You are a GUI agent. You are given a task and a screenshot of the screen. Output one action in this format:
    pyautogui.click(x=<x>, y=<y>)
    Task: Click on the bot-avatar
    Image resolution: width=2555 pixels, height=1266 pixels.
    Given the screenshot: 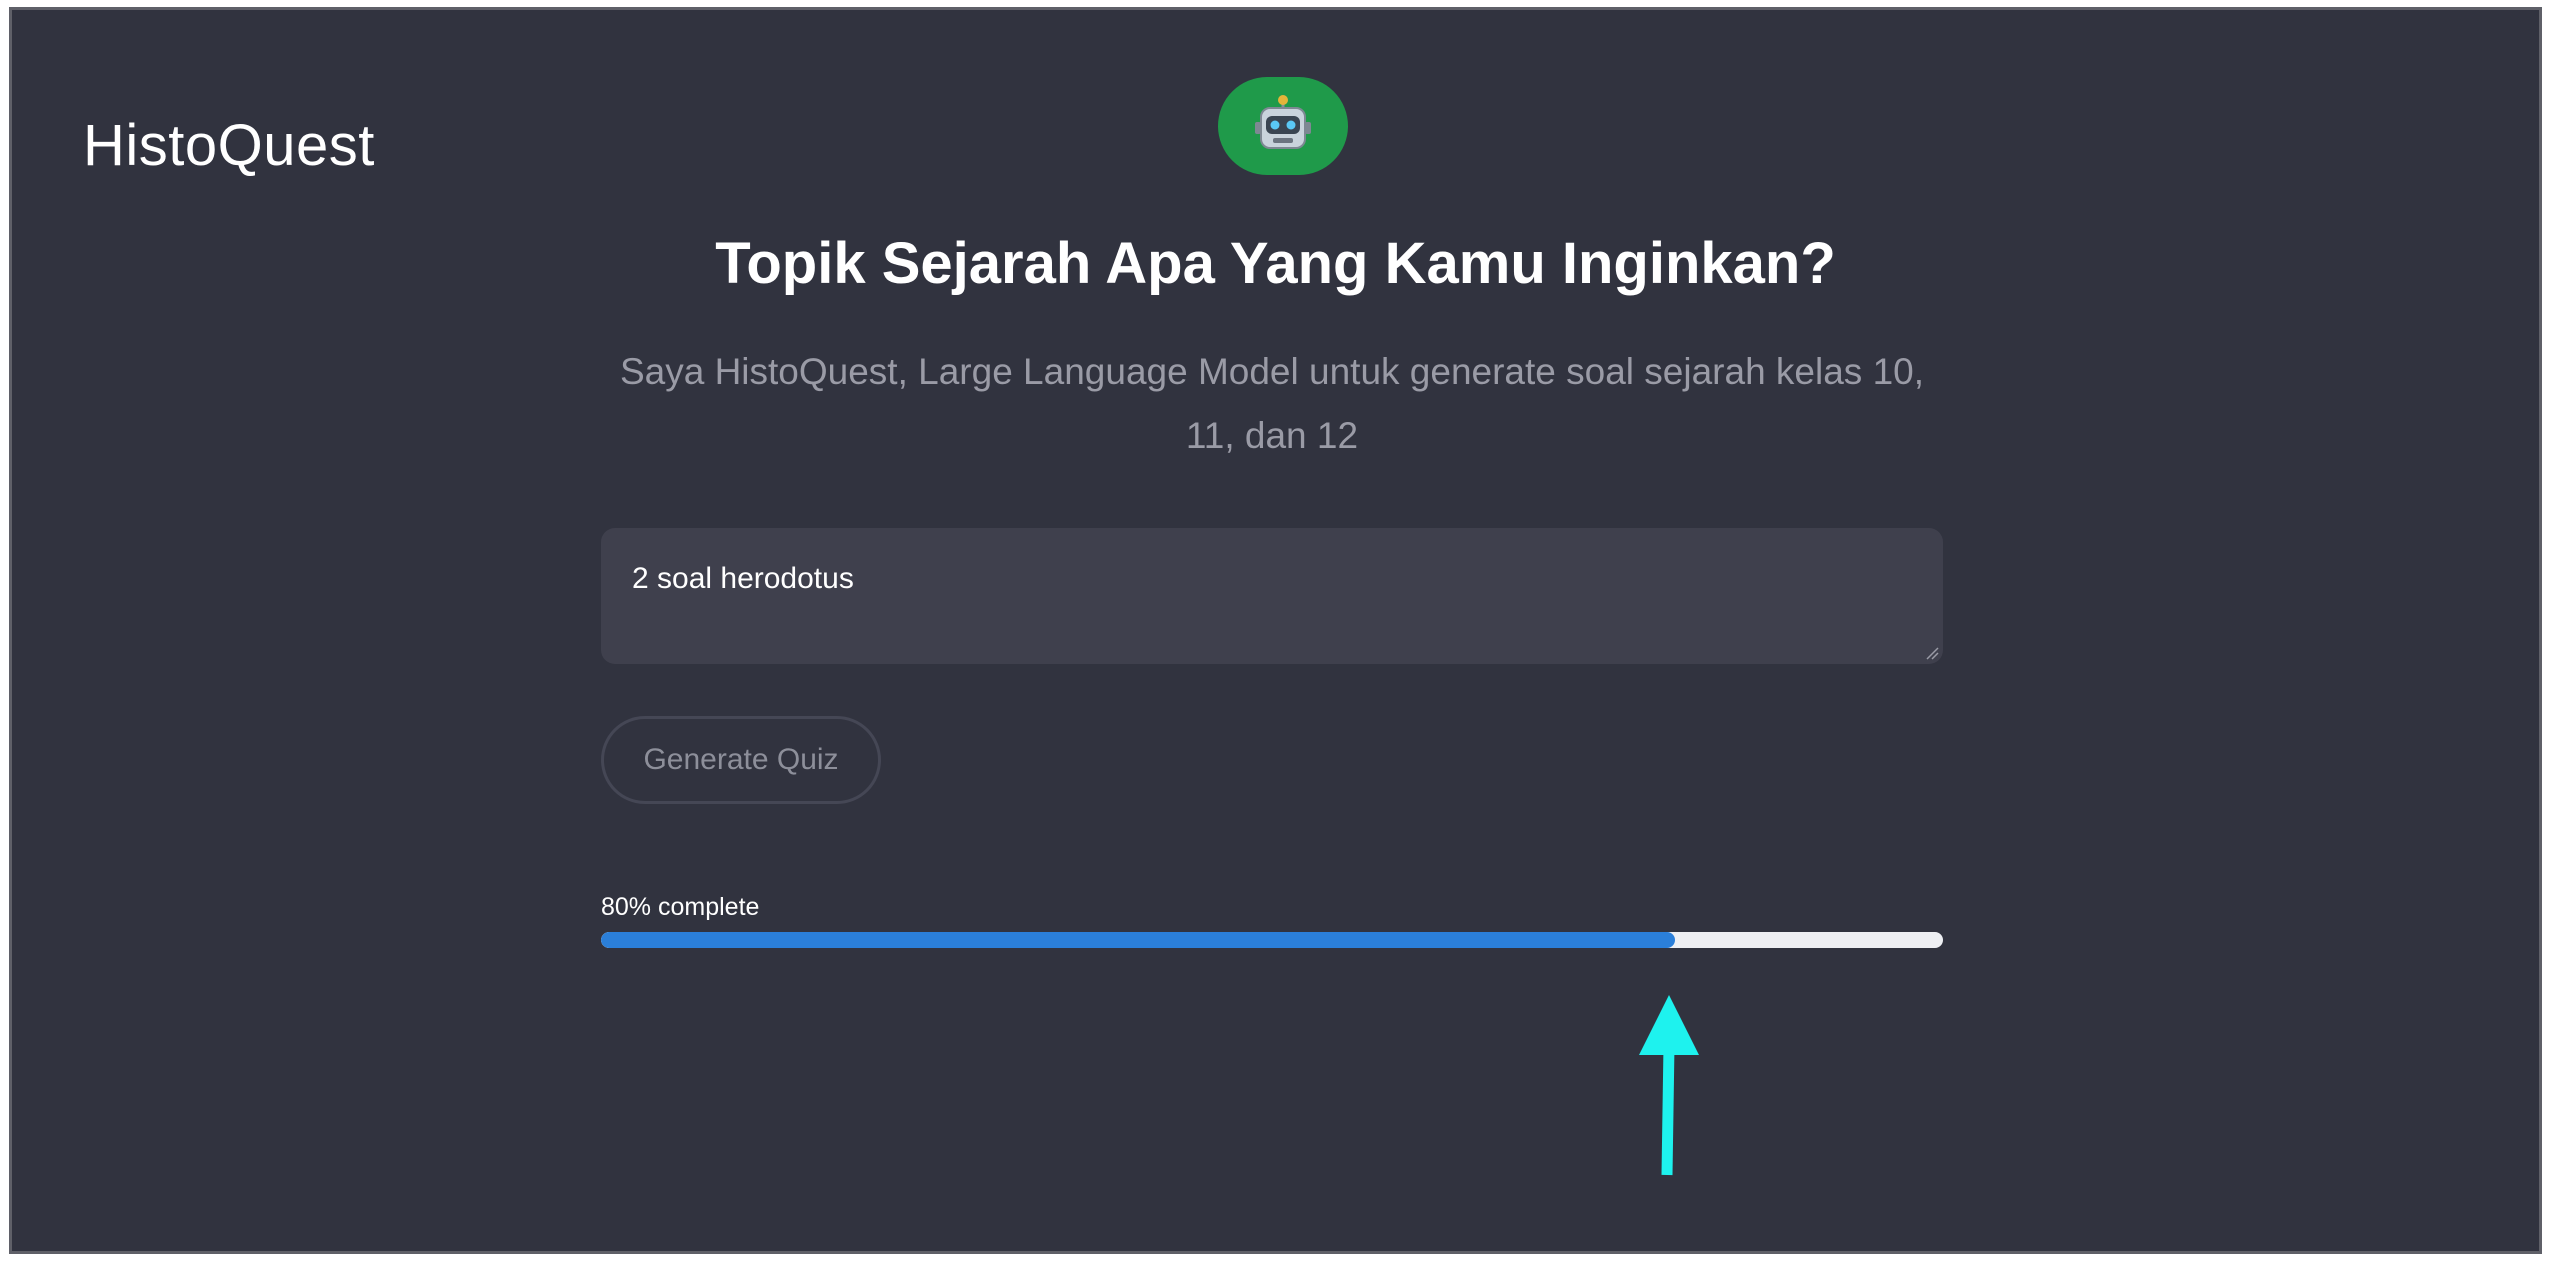 What is the action you would take?
    pyautogui.click(x=1283, y=126)
    